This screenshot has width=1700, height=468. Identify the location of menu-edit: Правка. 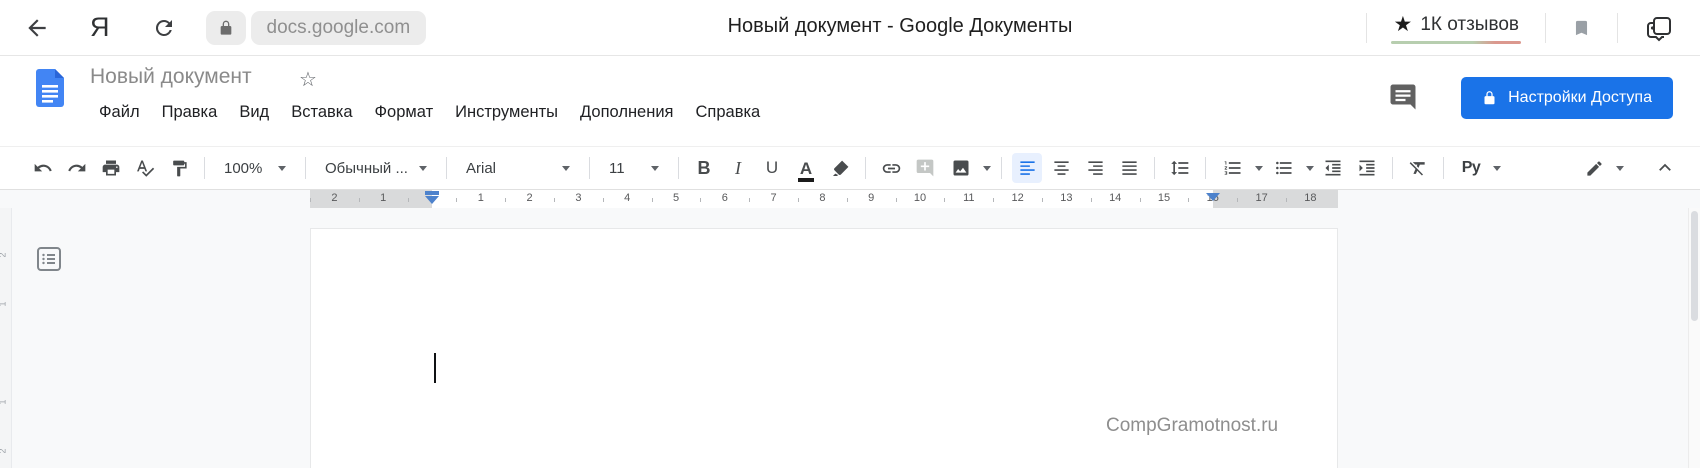
(190, 112).